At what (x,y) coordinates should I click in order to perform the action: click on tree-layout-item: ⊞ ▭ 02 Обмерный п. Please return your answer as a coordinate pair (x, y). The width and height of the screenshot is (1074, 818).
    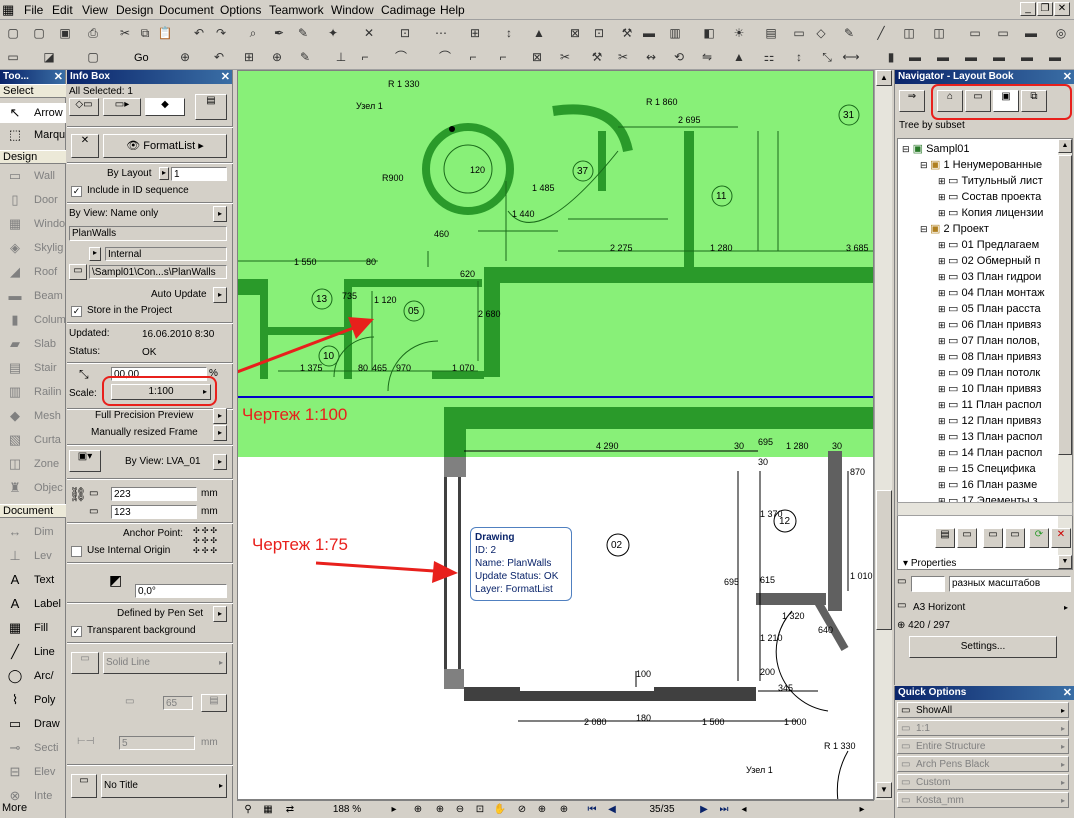
    Looking at the image, I should click on (1005, 261).